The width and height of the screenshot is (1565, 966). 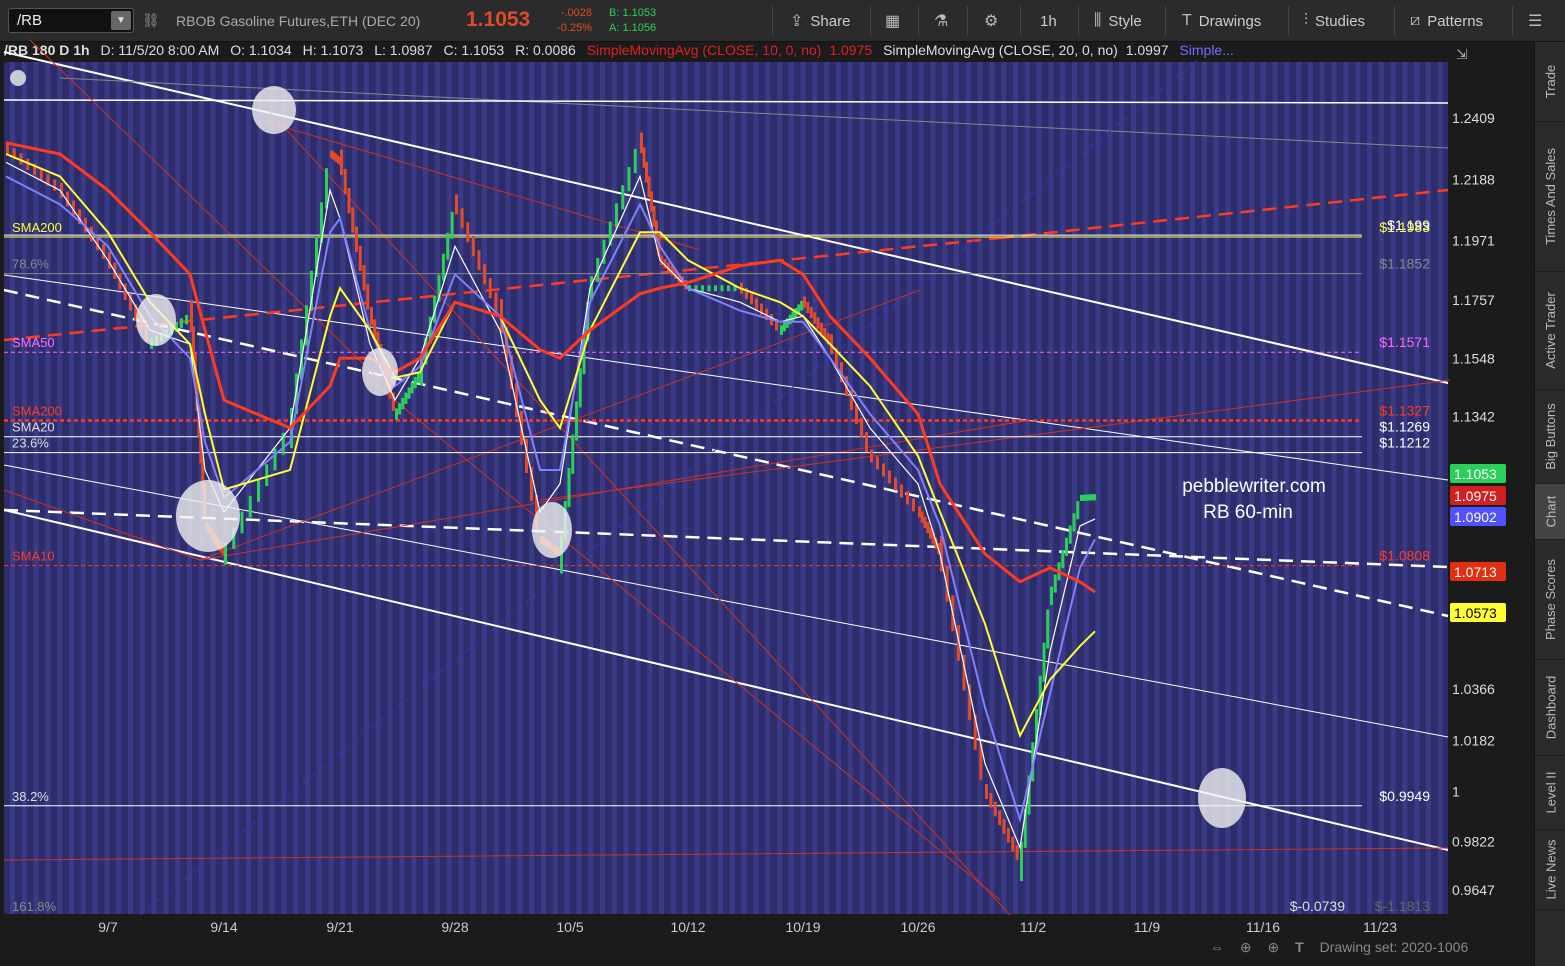 What do you see at coordinates (1550, 870) in the screenshot?
I see `sidebar-tab-live-news: Live News` at bounding box center [1550, 870].